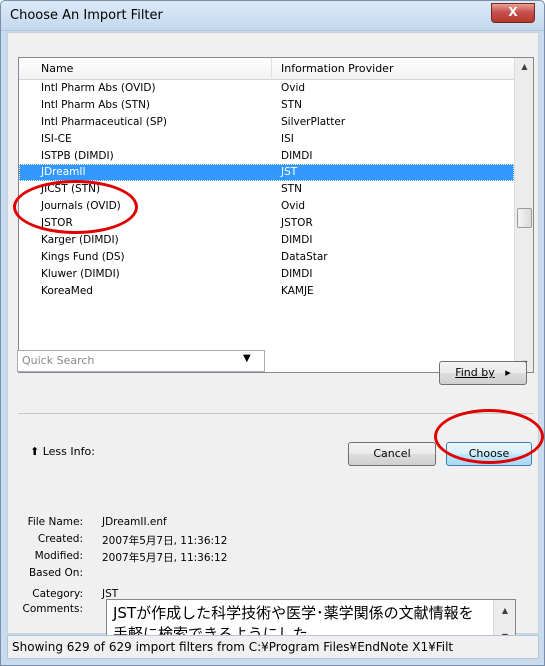  I want to click on filter-name: Karger (DIMDI), so click(80, 240).